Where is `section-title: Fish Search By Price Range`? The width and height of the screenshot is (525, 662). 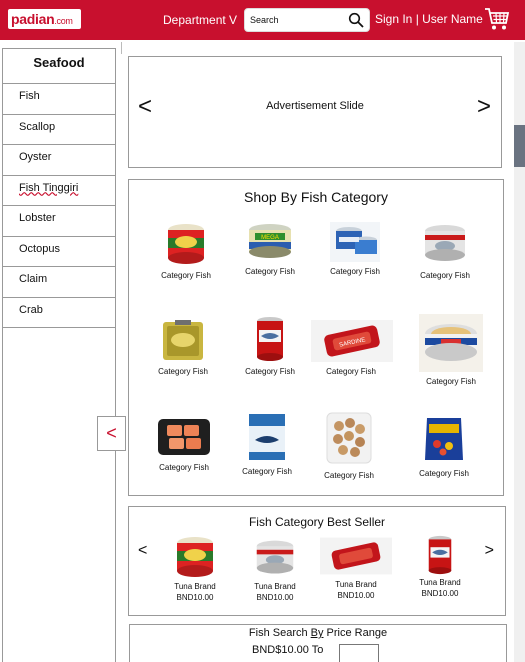
section-title: Fish Search By Price Range is located at coordinates (318, 633).